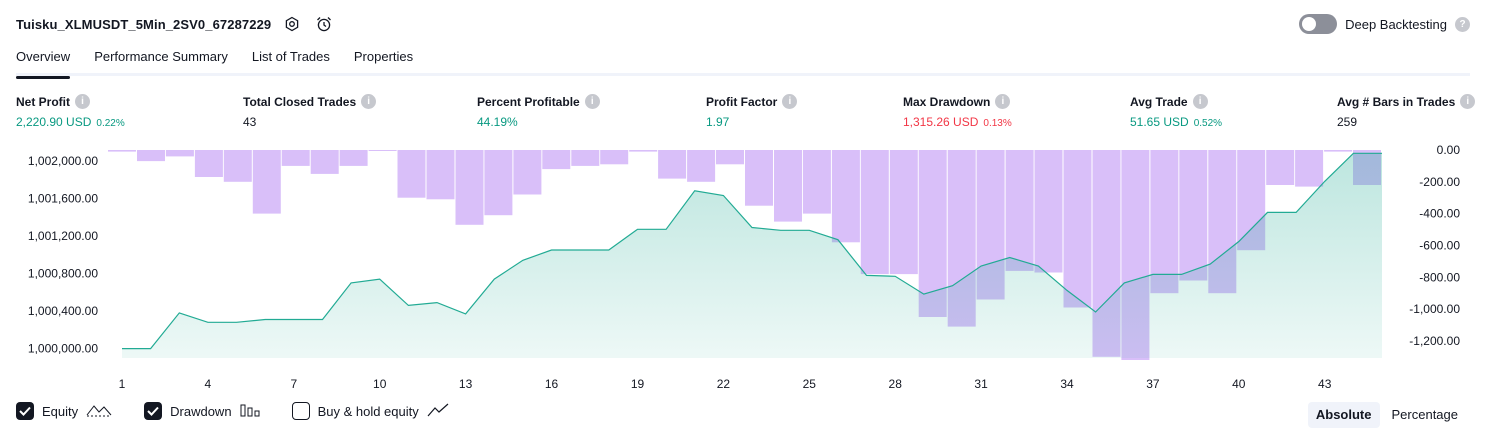 Image resolution: width=1486 pixels, height=438 pixels. Describe the element at coordinates (438, 411) in the screenshot. I see `buy-hold-line-icon` at that location.